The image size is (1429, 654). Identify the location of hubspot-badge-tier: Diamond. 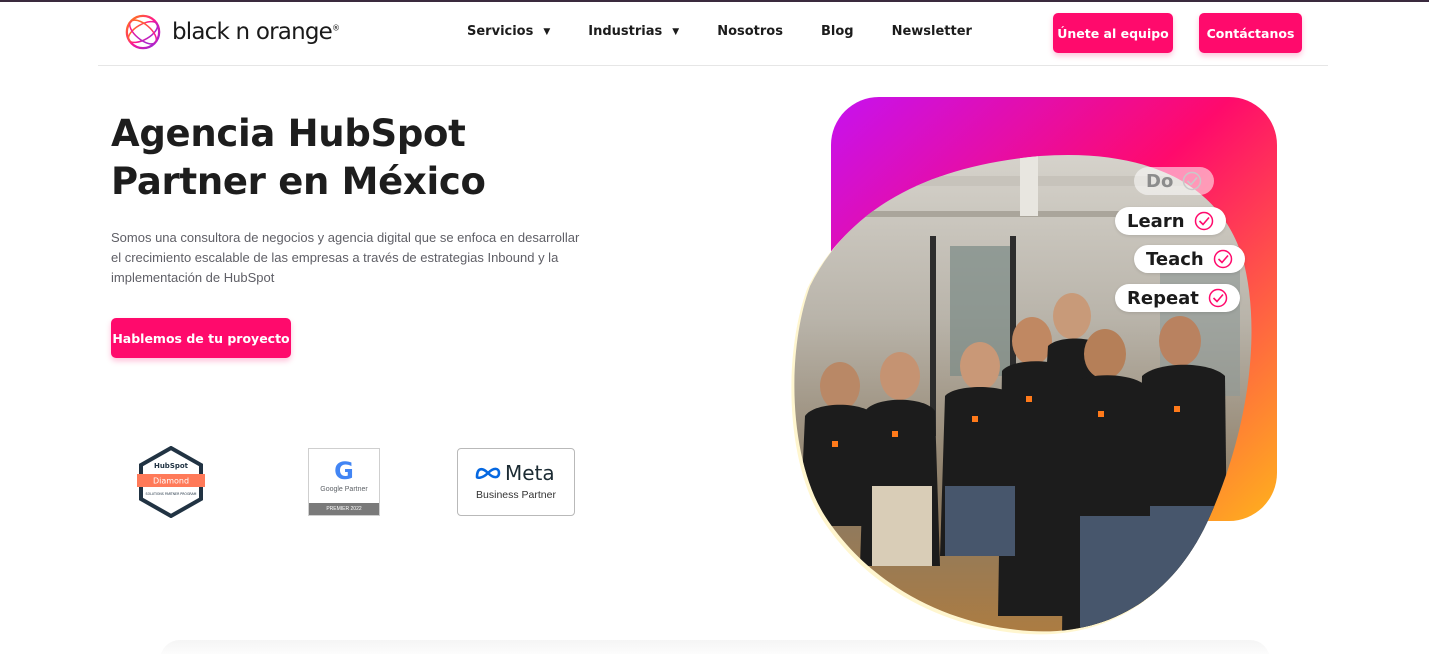
(171, 481).